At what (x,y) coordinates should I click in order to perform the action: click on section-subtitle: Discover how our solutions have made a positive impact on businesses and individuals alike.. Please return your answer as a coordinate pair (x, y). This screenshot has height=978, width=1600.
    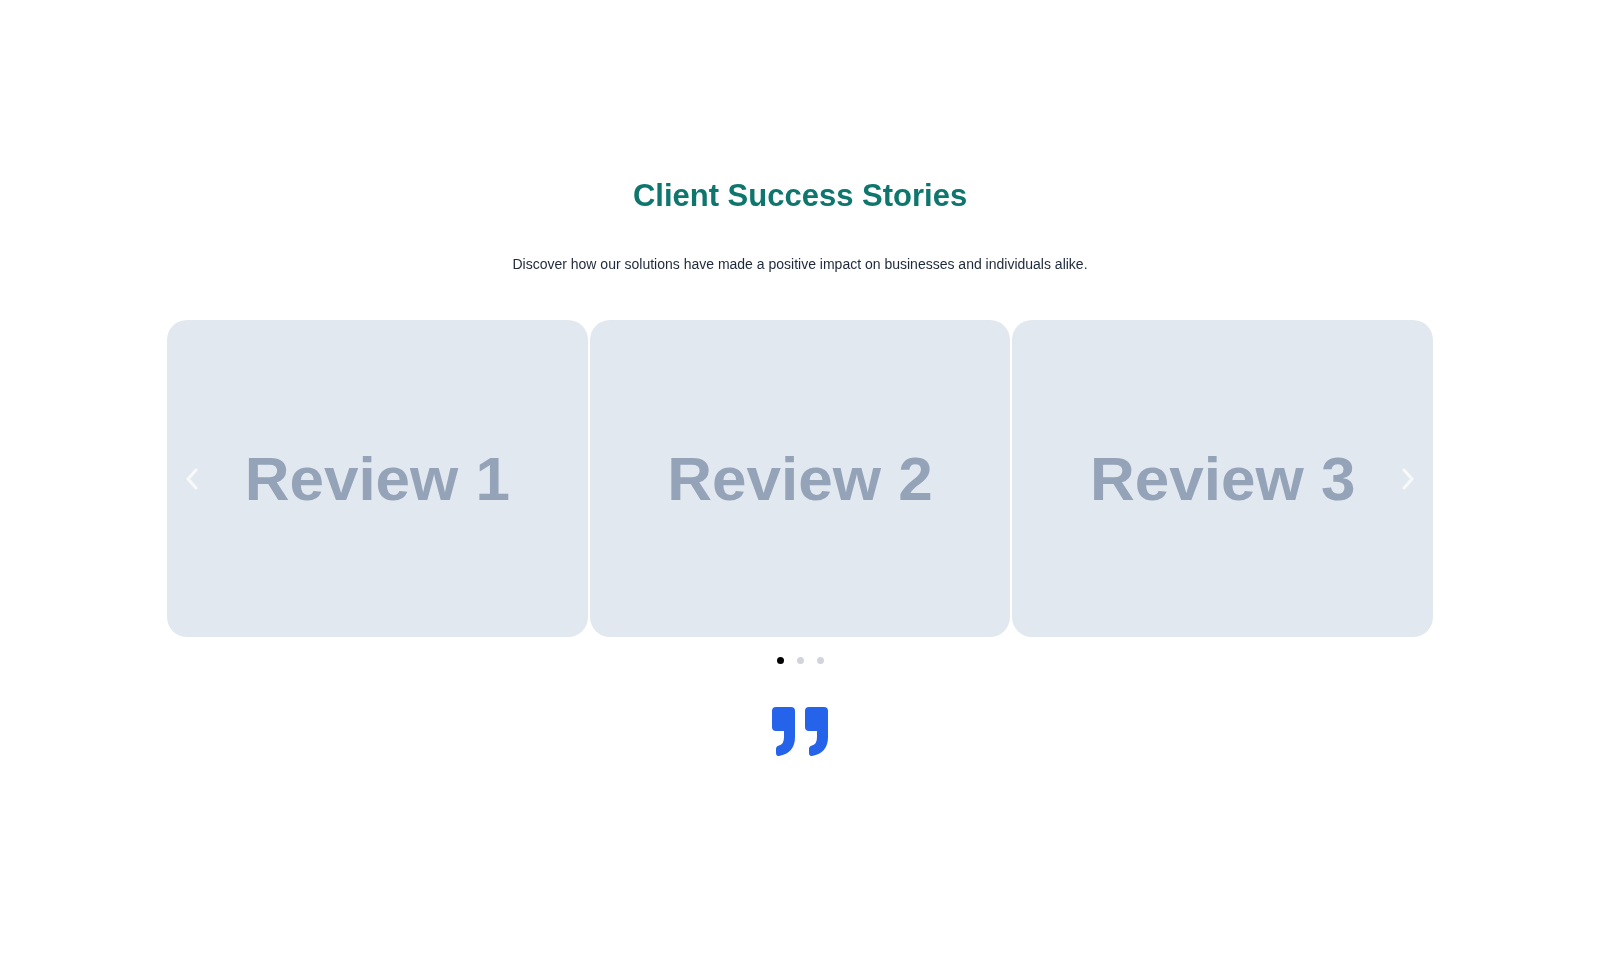
    Looking at the image, I should click on (800, 264).